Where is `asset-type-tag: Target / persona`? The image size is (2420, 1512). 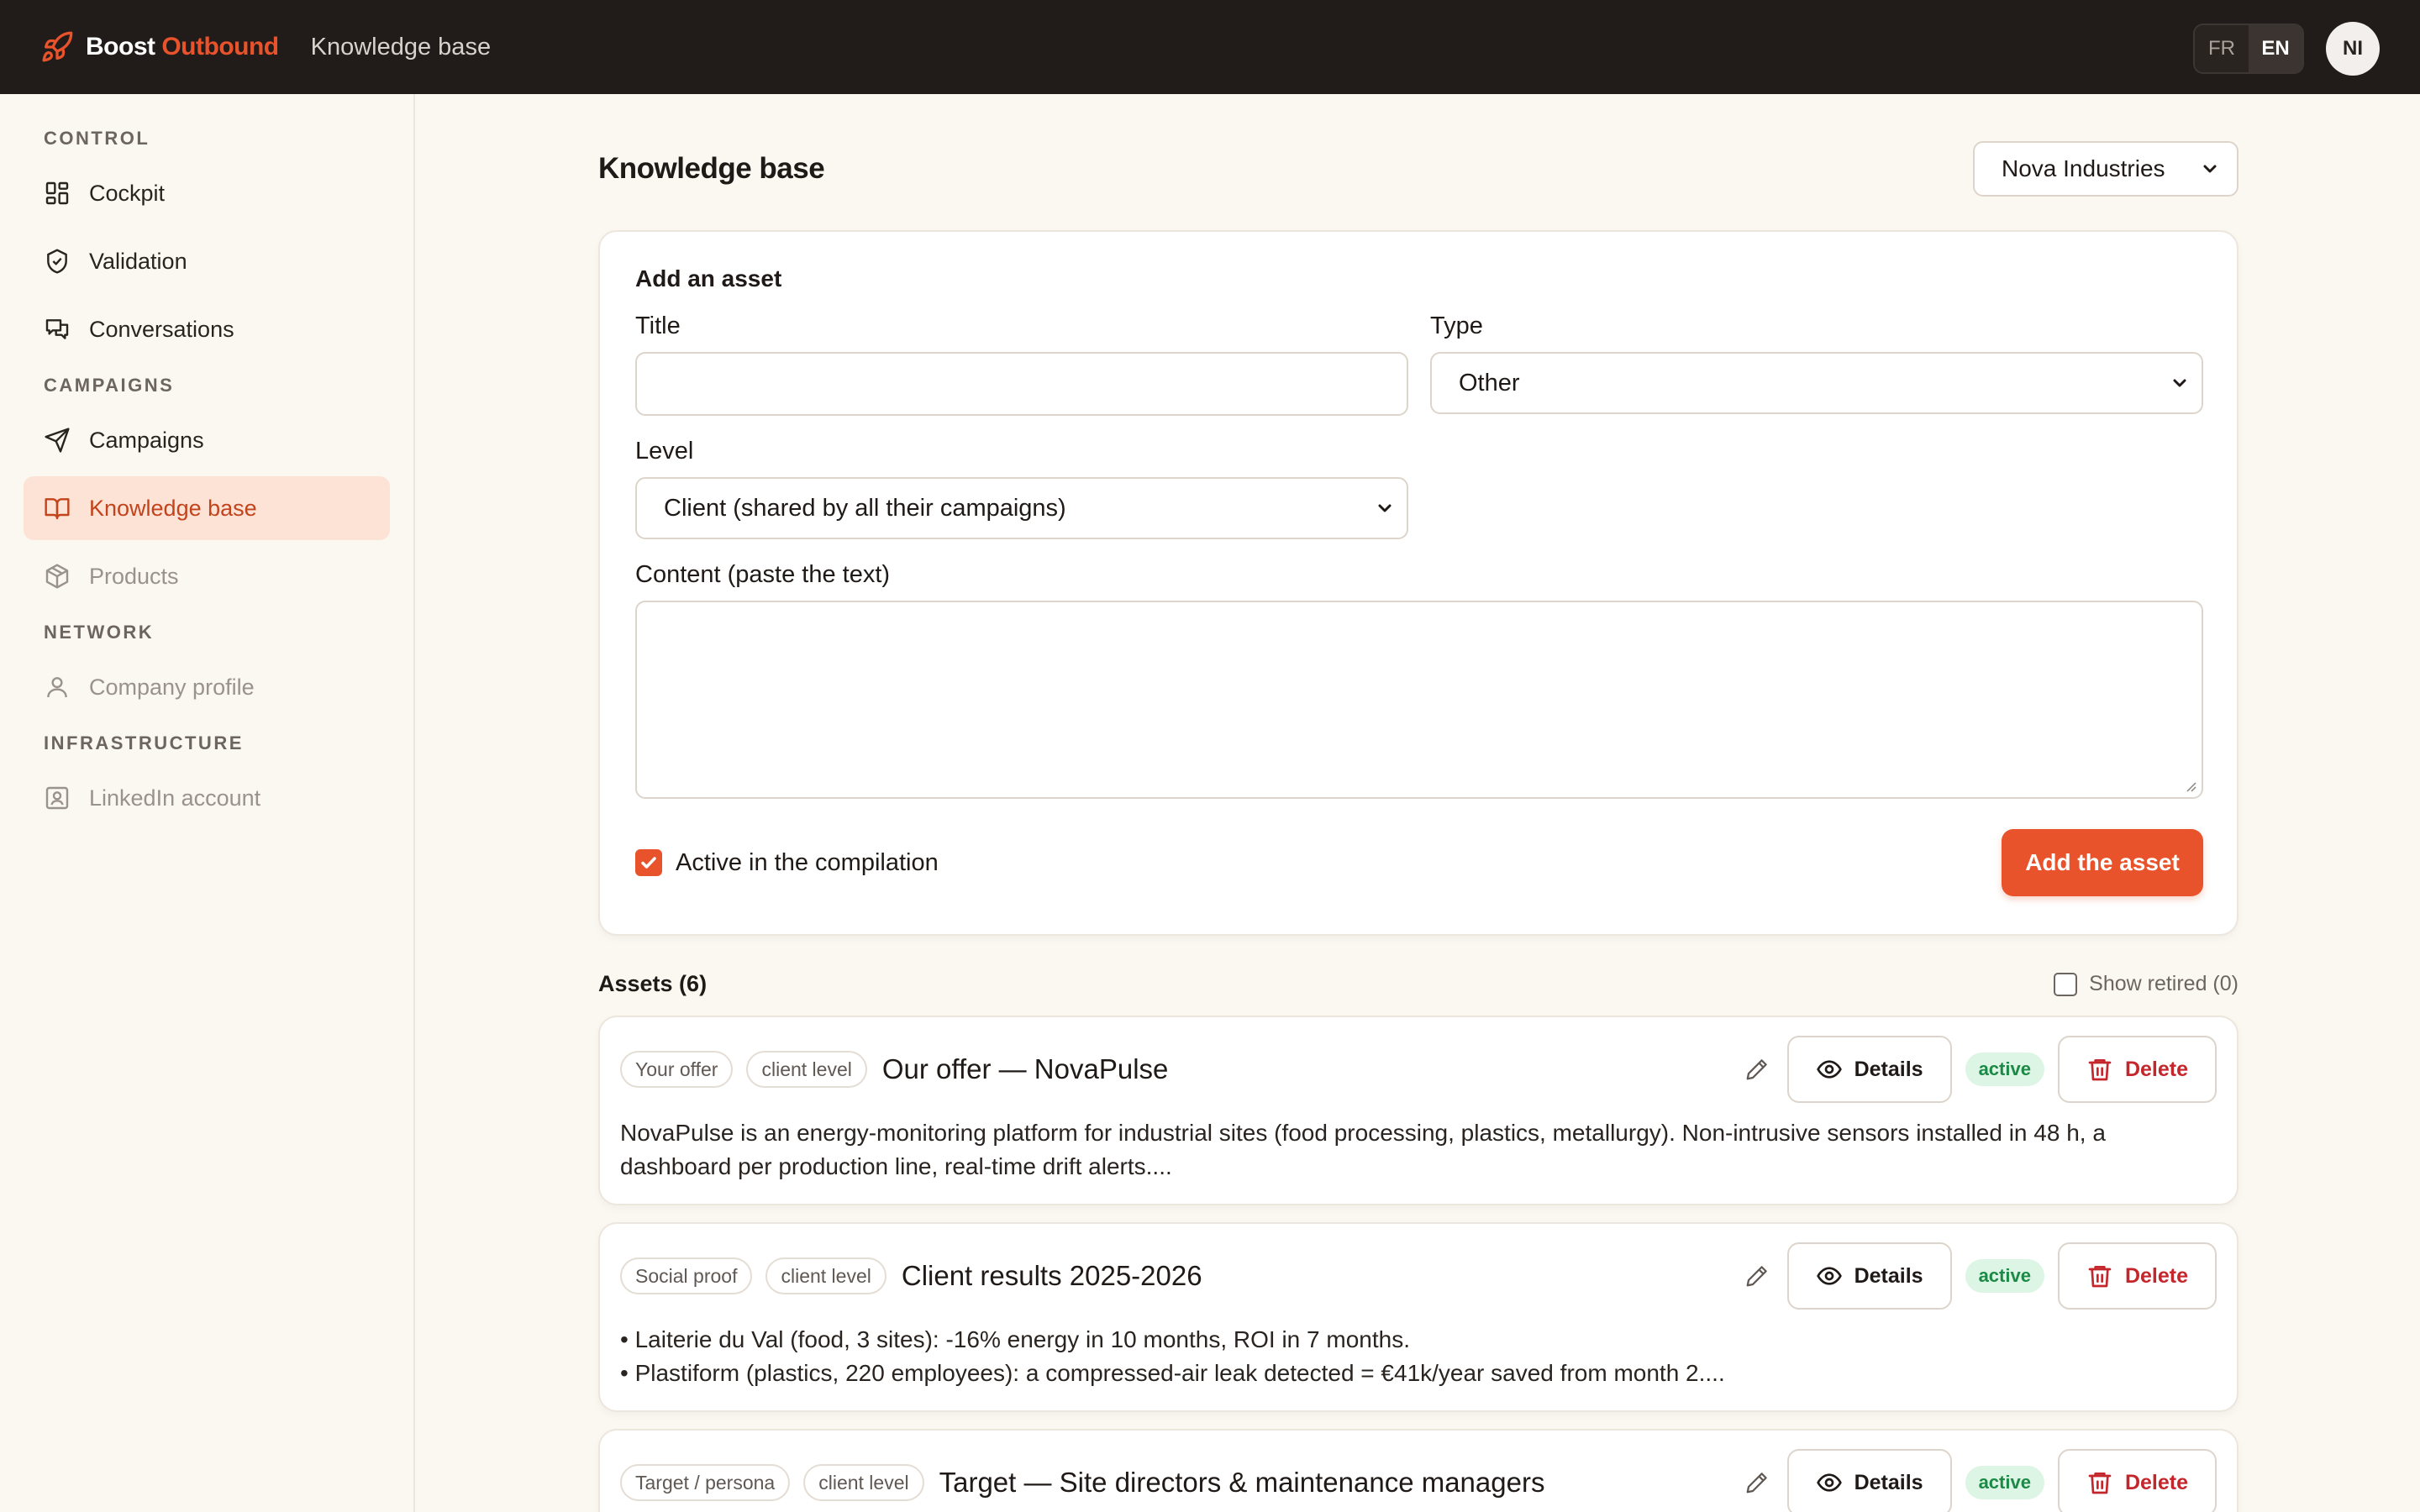
asset-type-tag: Target / persona is located at coordinates (705, 1482).